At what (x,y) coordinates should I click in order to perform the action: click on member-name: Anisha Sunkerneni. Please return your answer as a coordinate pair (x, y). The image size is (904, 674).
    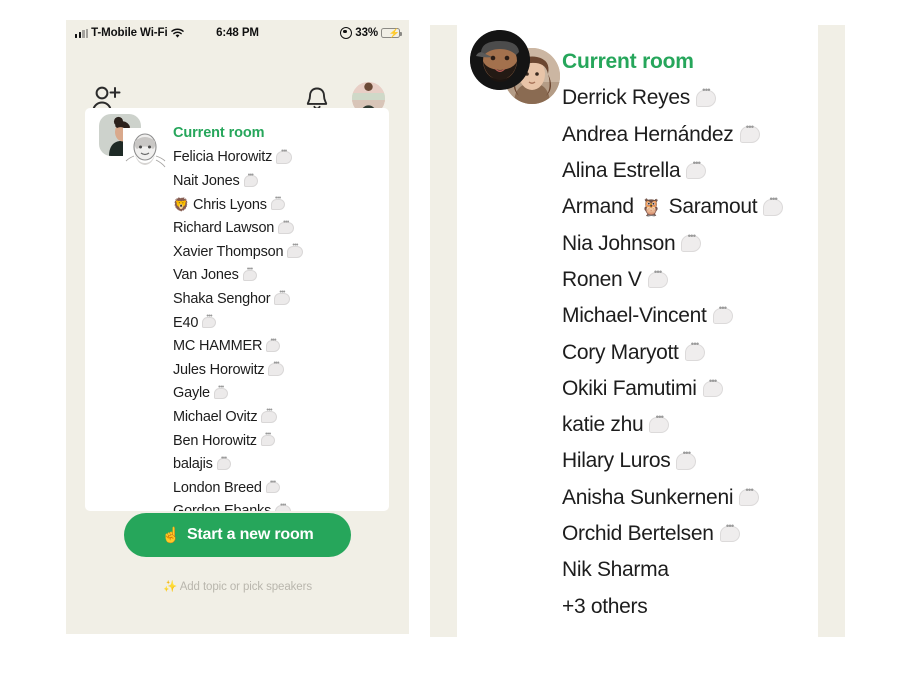
    Looking at the image, I should click on (648, 497).